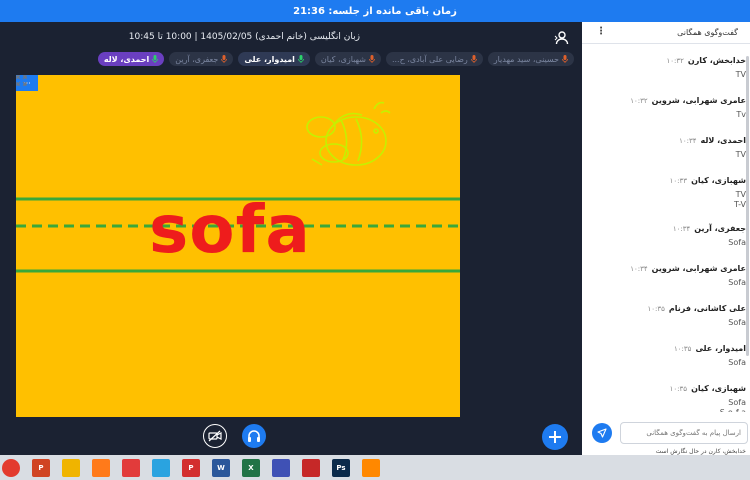  I want to click on chat-message: احمدی، لاله۱۰:۳۴ TV, so click(666, 156).